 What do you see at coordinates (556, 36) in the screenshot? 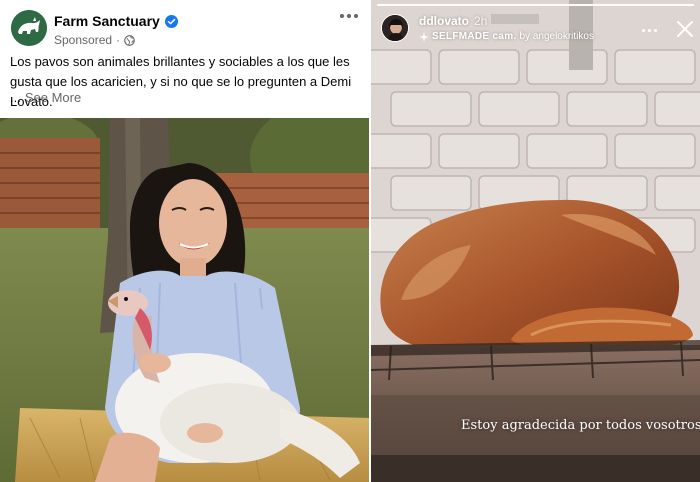
I see `camera-effect-author: by angelokritikos` at bounding box center [556, 36].